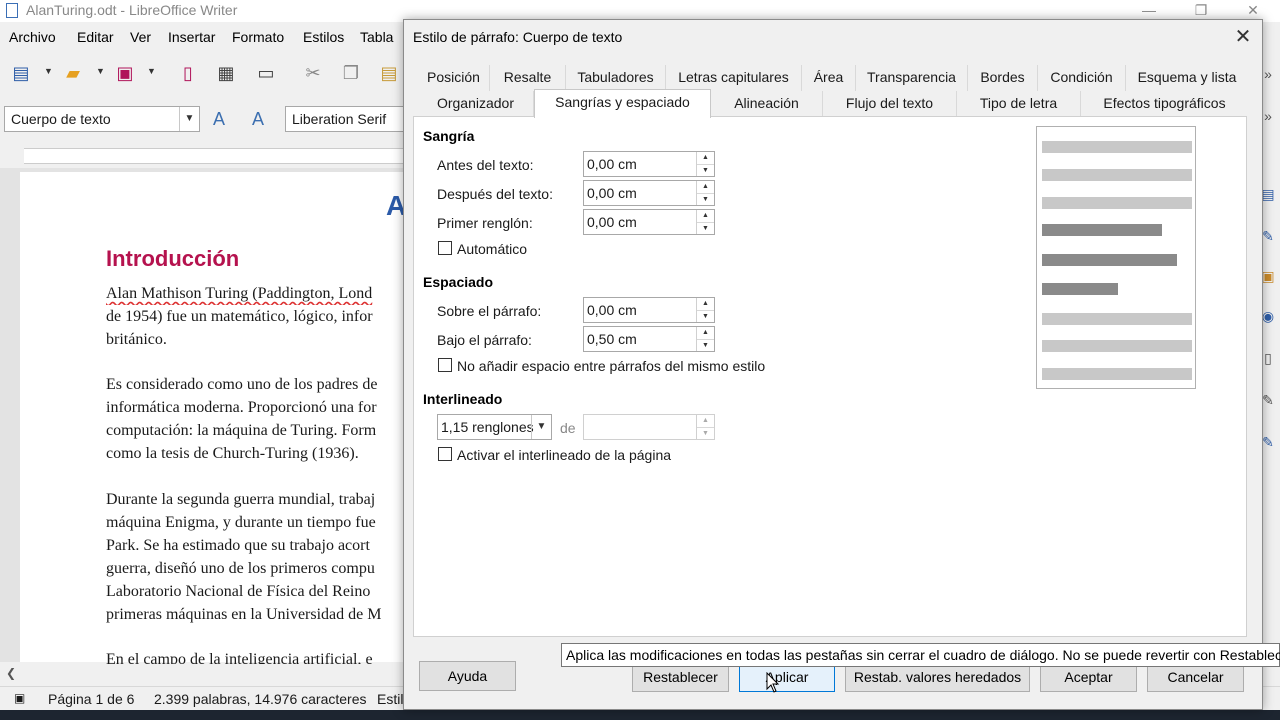 Image resolution: width=1280 pixels, height=720 pixels. What do you see at coordinates (454, 78) in the screenshot?
I see `tab-posicion: Posición` at bounding box center [454, 78].